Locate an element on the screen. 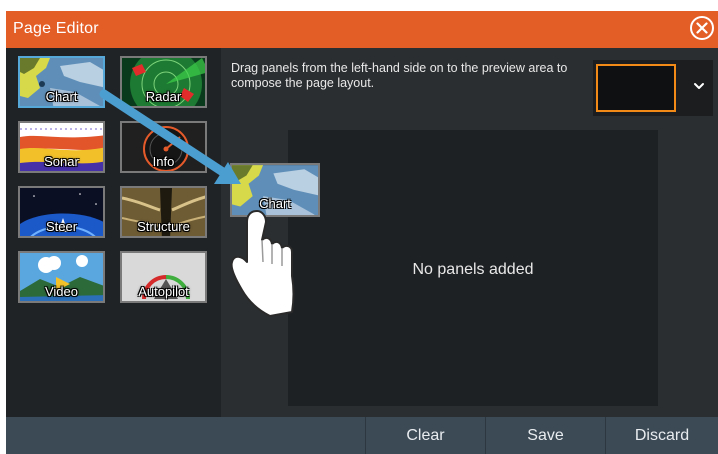  panel-tile-sonar: Sonar is located at coordinates (61, 147).